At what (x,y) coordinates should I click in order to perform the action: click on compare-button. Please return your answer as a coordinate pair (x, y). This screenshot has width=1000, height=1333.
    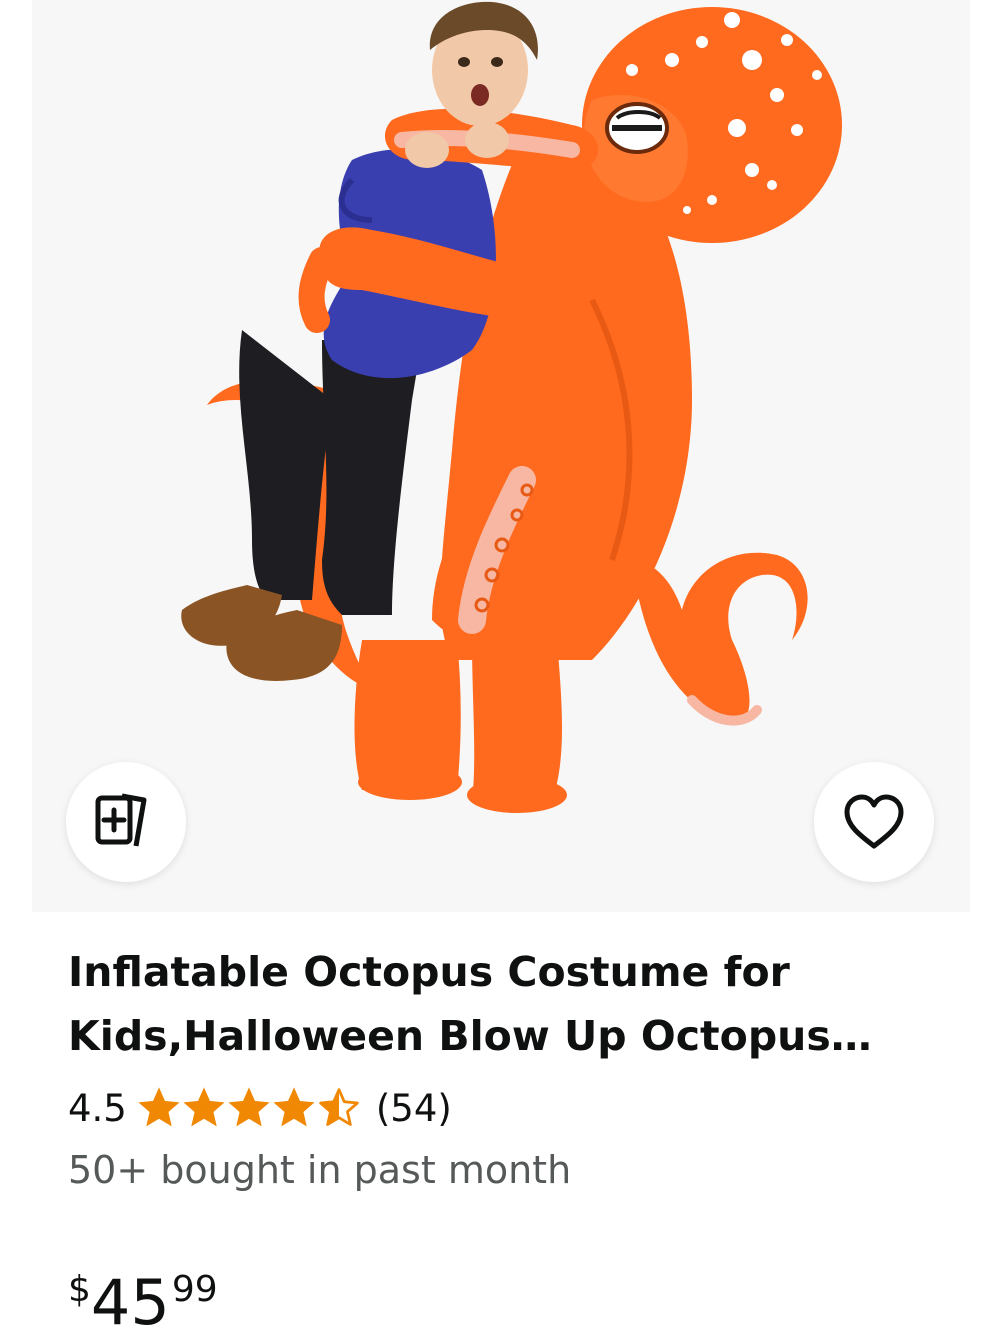
    Looking at the image, I should click on (126, 822).